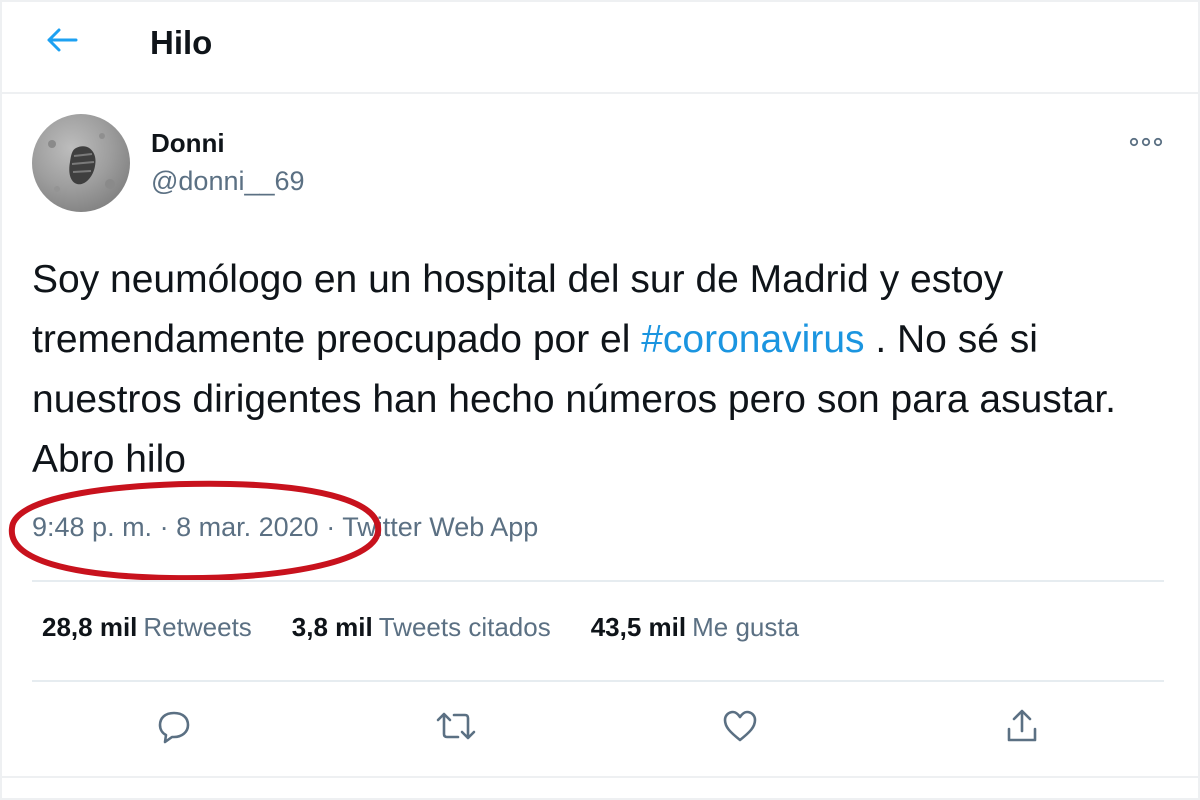 This screenshot has height=800, width=1200. Describe the element at coordinates (638, 627) in the screenshot. I see `stat-value: 43,5 mil` at that location.